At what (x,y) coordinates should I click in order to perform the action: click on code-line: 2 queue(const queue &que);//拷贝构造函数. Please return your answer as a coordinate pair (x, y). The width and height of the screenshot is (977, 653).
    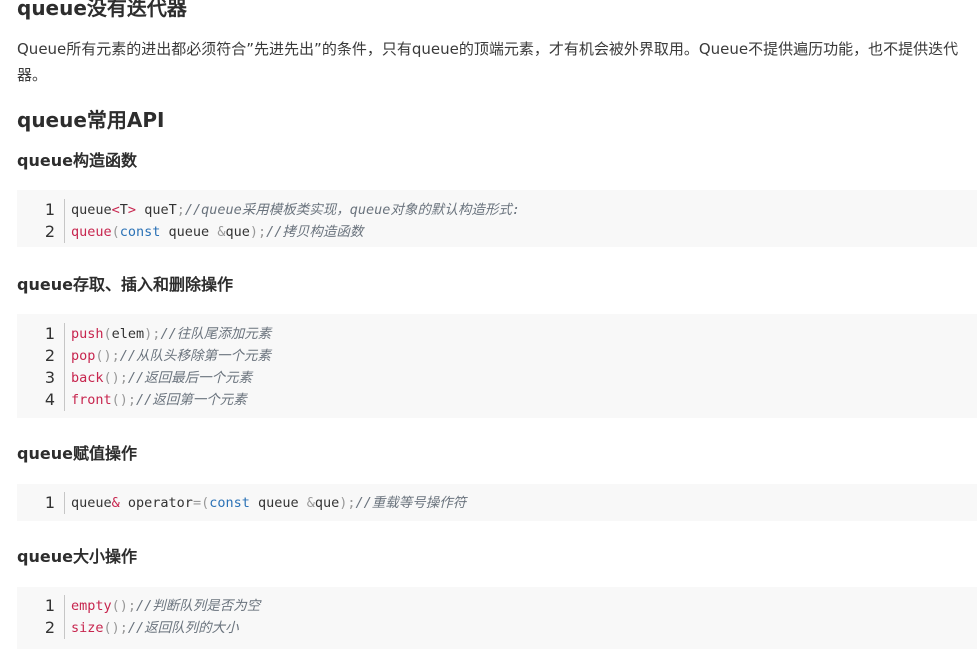
    Looking at the image, I should click on (497, 232).